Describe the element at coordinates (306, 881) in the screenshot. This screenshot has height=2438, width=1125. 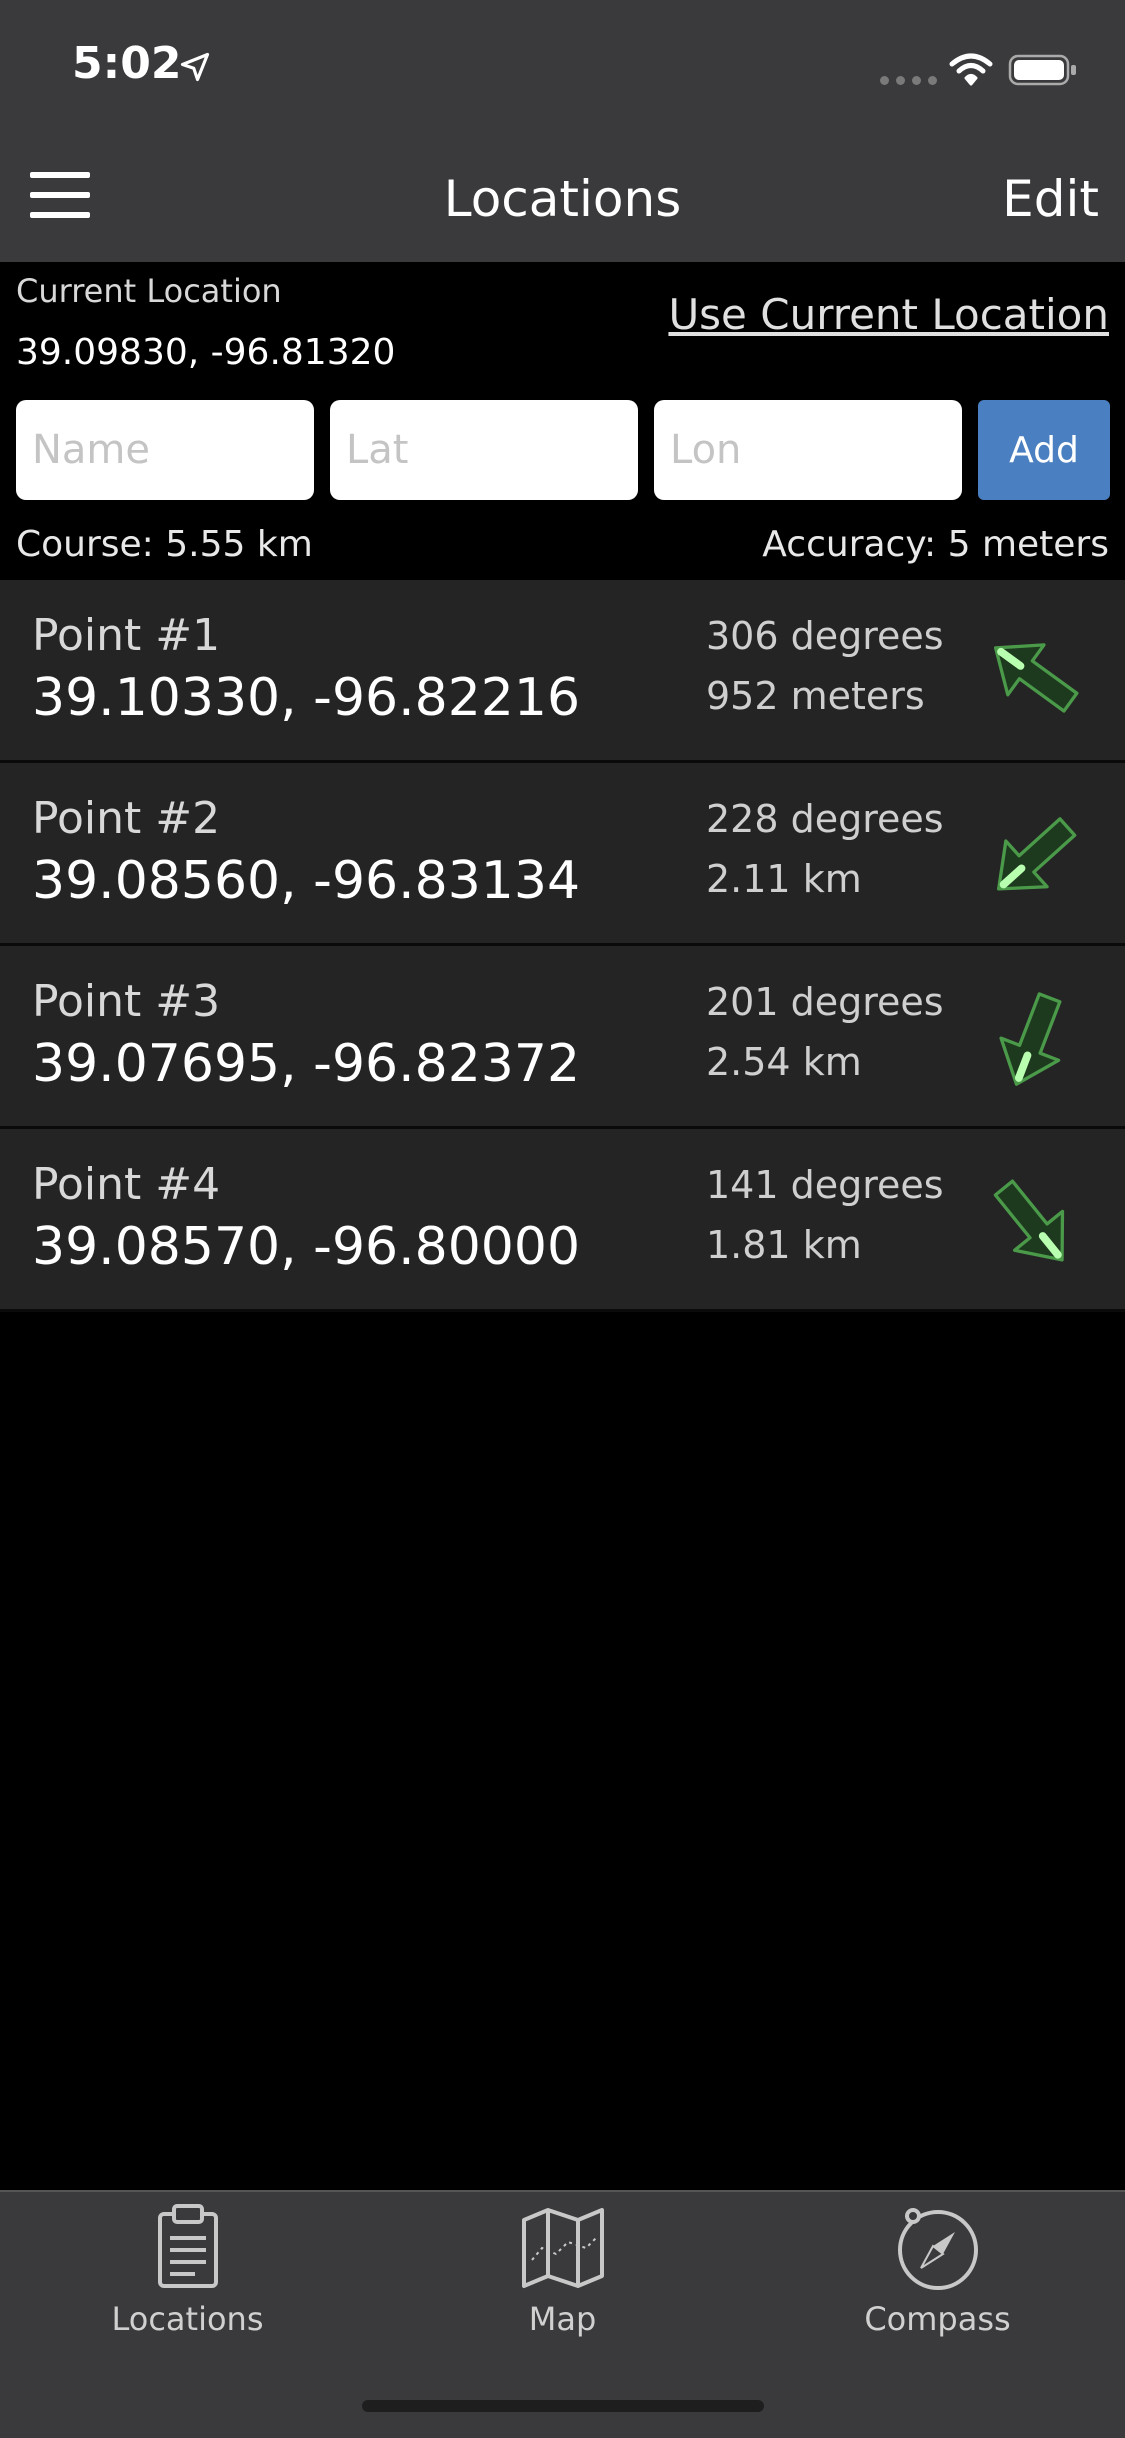
I see `point-coords: 39.08560, -96.83134` at that location.